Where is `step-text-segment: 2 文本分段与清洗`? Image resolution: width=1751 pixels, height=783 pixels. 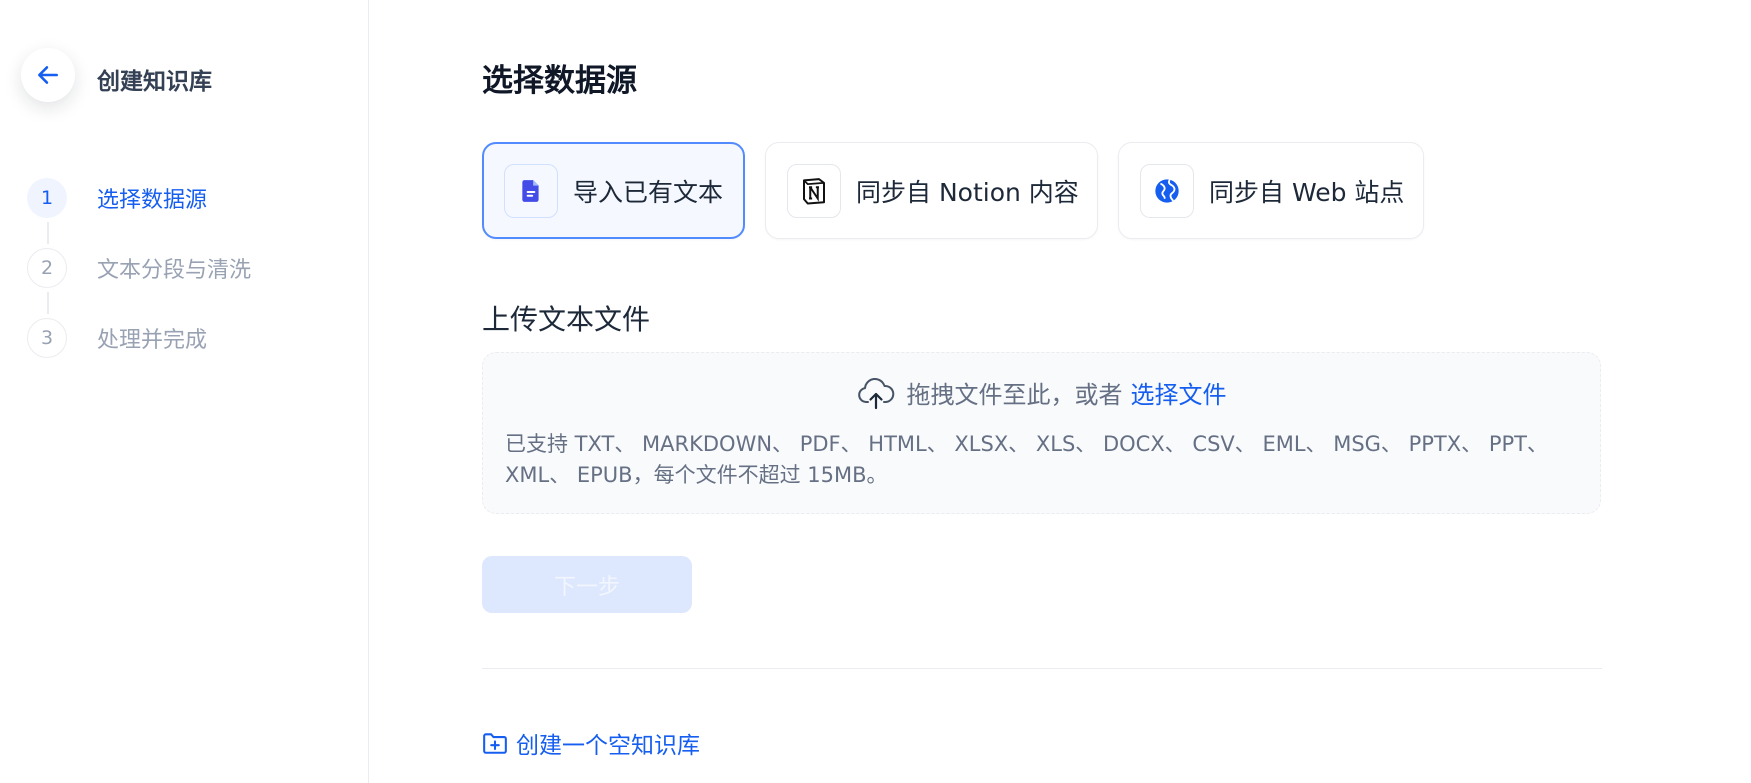
step-text-segment: 2 文本分段与清洗 is located at coordinates (139, 268).